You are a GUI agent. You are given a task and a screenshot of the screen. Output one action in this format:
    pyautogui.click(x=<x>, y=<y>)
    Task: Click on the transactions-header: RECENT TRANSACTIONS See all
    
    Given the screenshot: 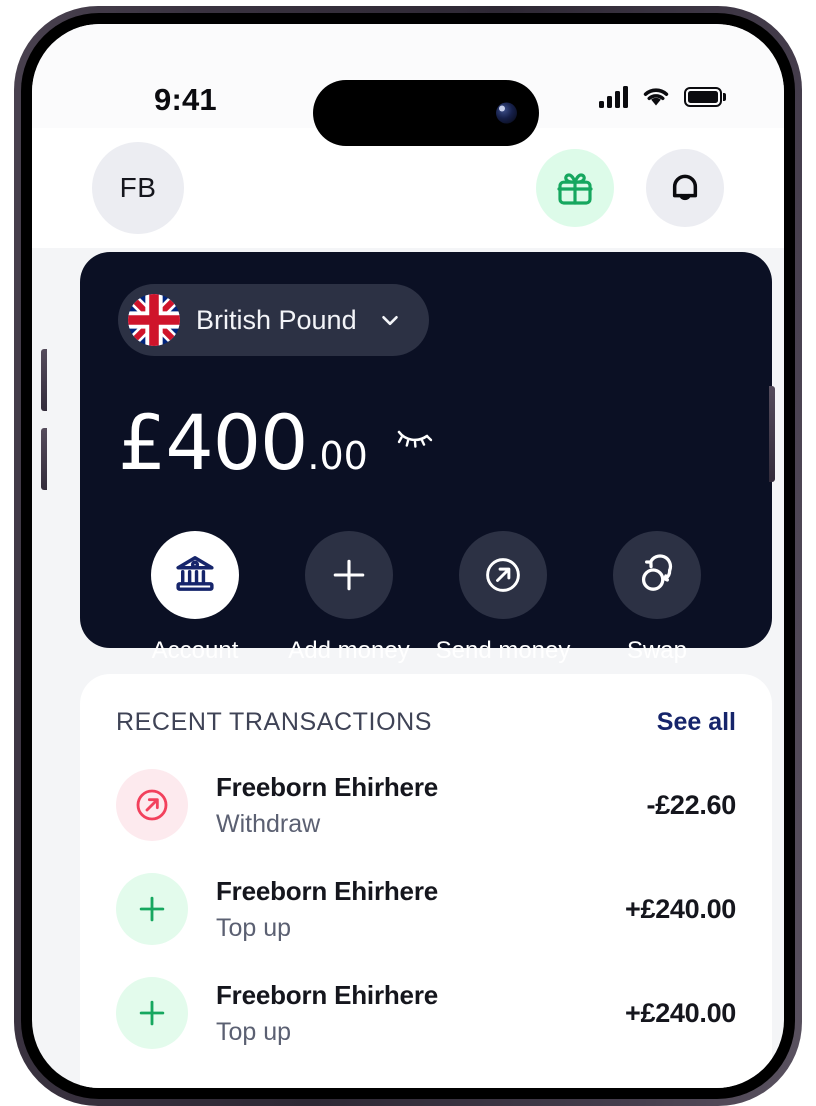 What is the action you would take?
    pyautogui.click(x=426, y=722)
    